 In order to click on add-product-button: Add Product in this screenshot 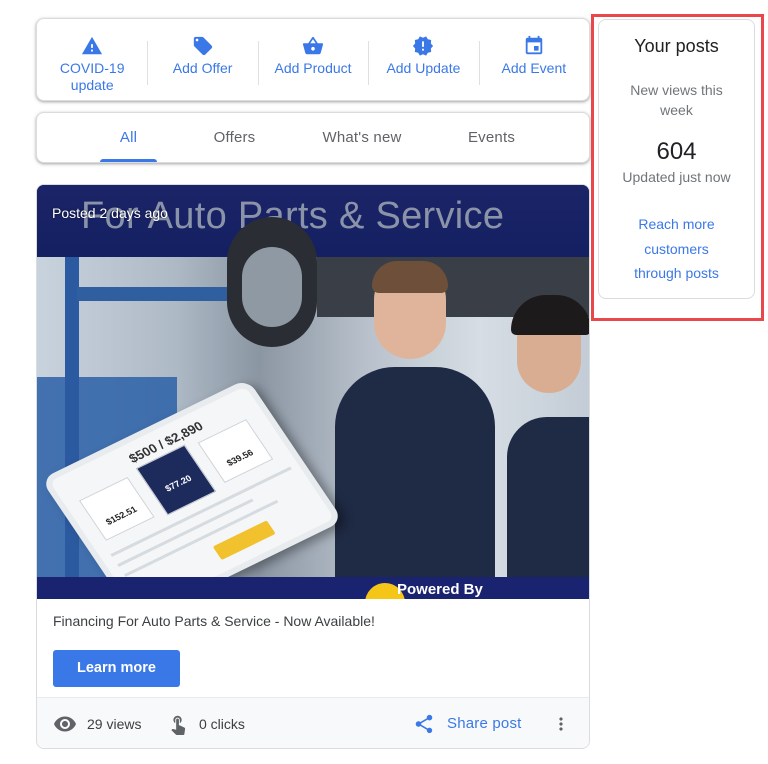, I will do `click(312, 59)`.